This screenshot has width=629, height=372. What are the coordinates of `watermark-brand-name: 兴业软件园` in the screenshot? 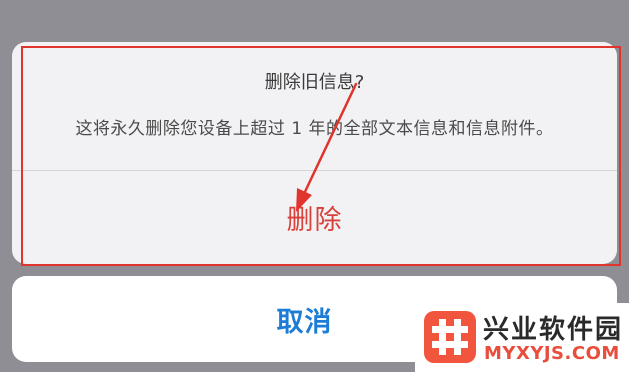 It's located at (553, 330).